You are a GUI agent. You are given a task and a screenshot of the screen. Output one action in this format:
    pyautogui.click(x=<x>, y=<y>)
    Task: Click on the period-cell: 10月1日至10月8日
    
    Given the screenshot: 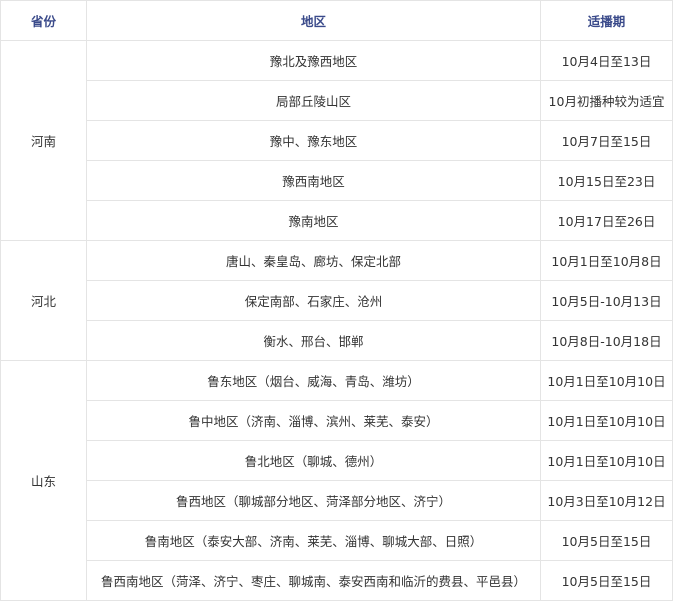 What is the action you would take?
    pyautogui.click(x=606, y=260)
    